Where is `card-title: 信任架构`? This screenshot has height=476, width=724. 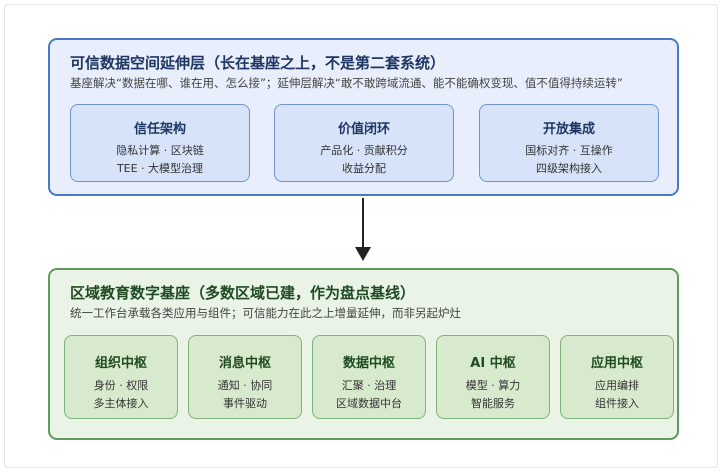
card-title: 信任架构 is located at coordinates (159, 129).